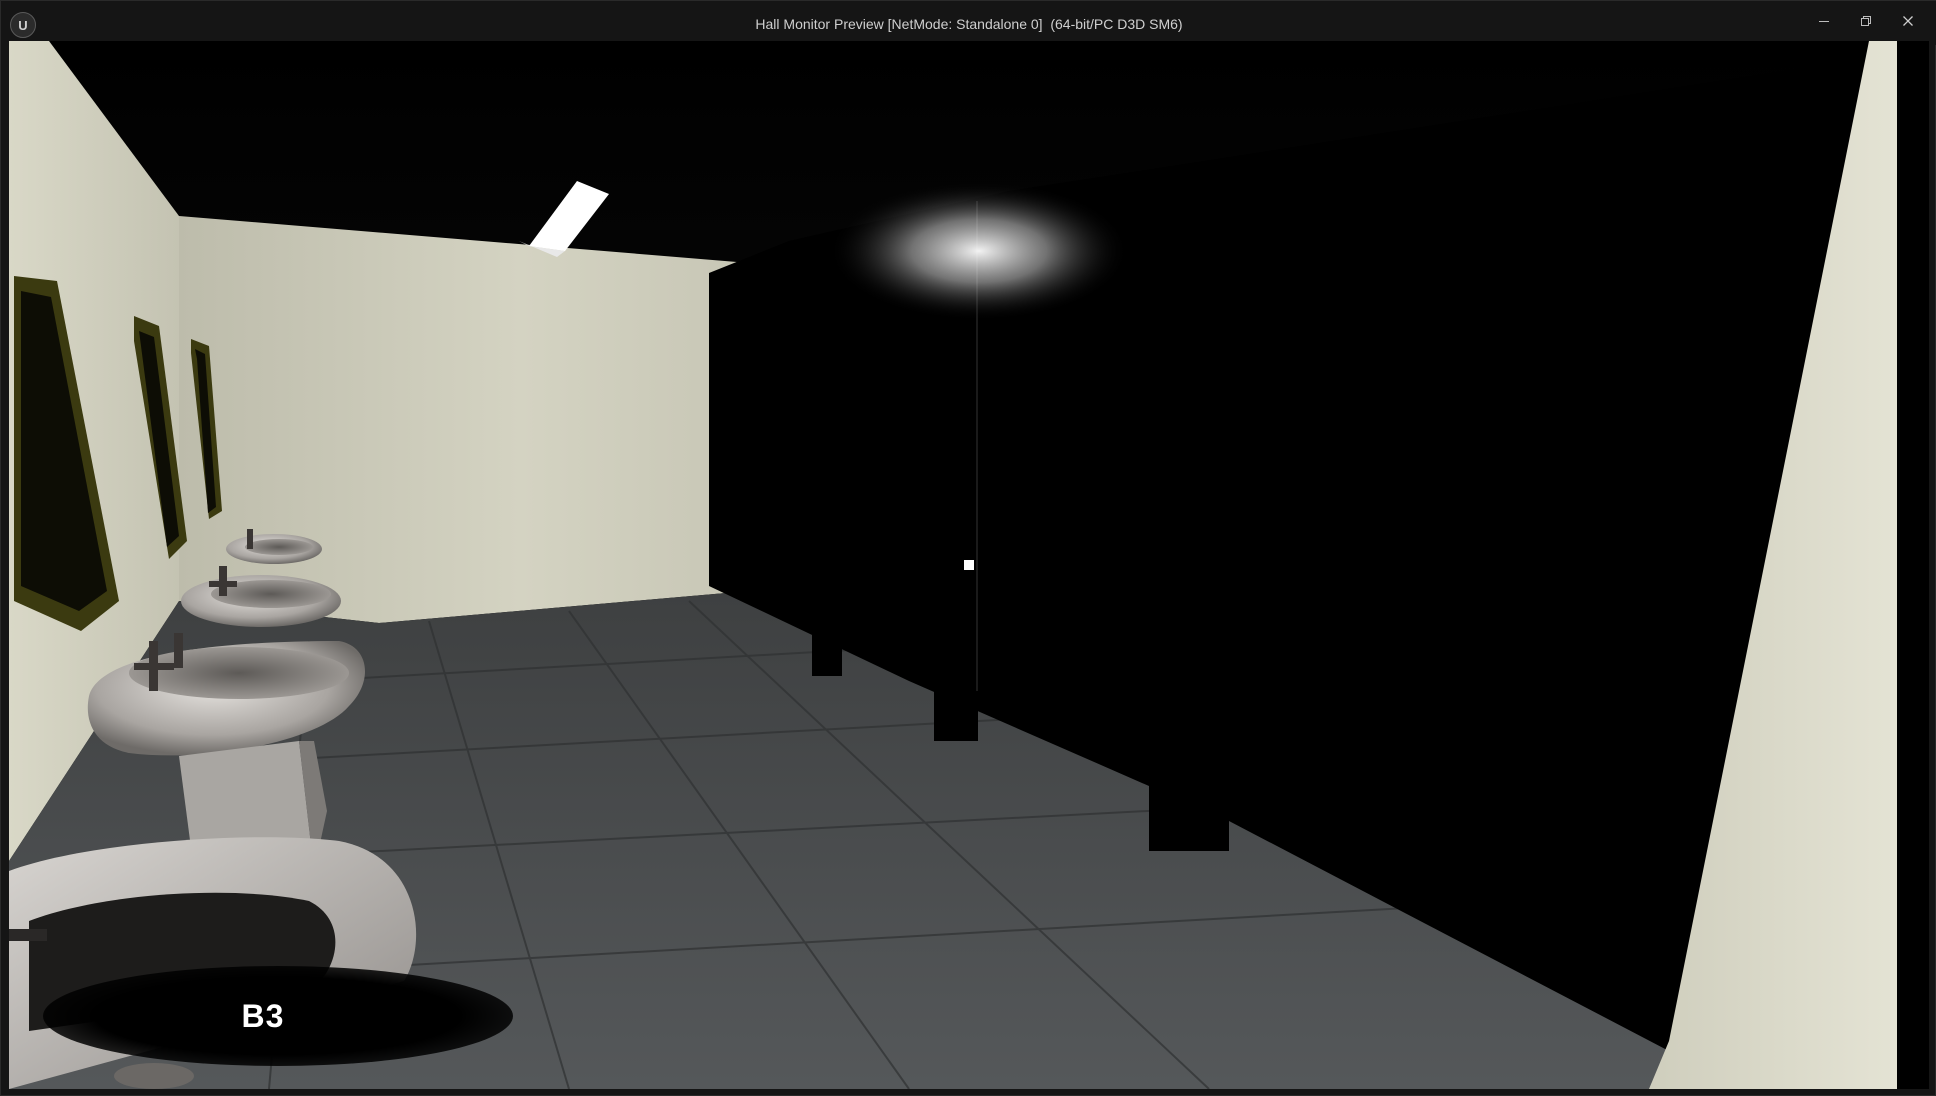  I want to click on crosshair-dot, so click(969, 565).